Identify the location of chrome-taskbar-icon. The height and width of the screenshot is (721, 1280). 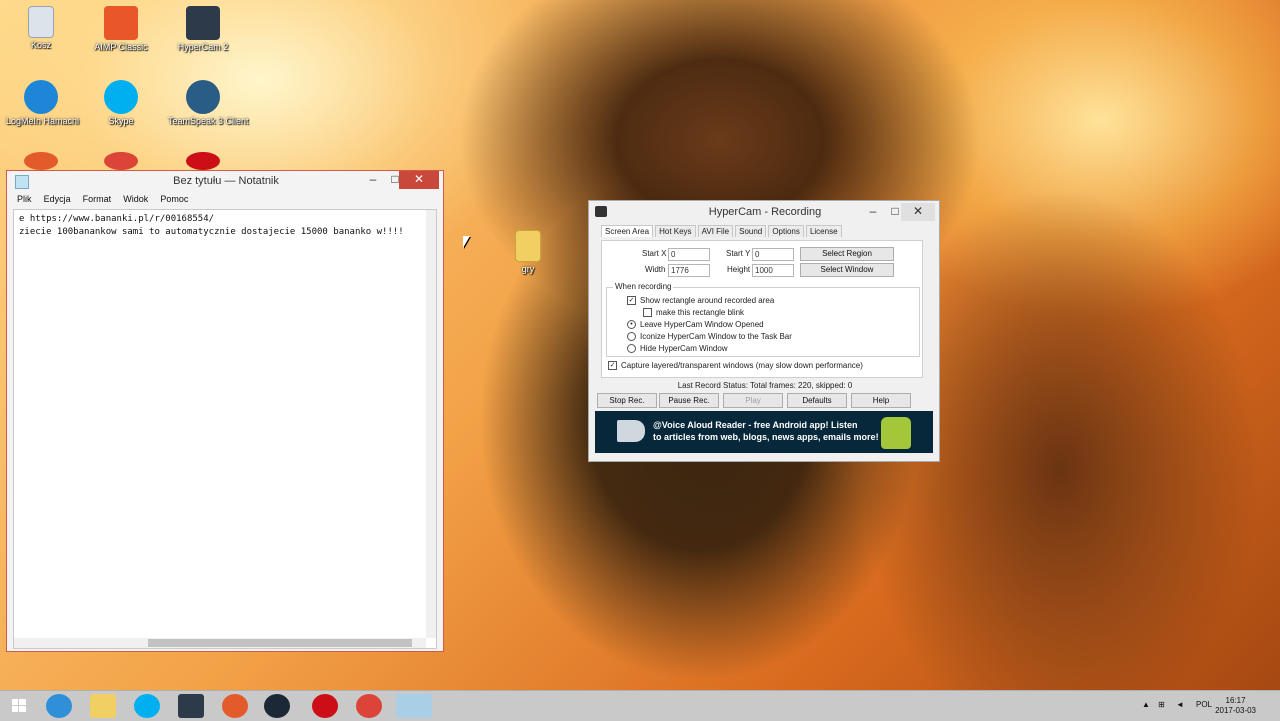
(369, 706).